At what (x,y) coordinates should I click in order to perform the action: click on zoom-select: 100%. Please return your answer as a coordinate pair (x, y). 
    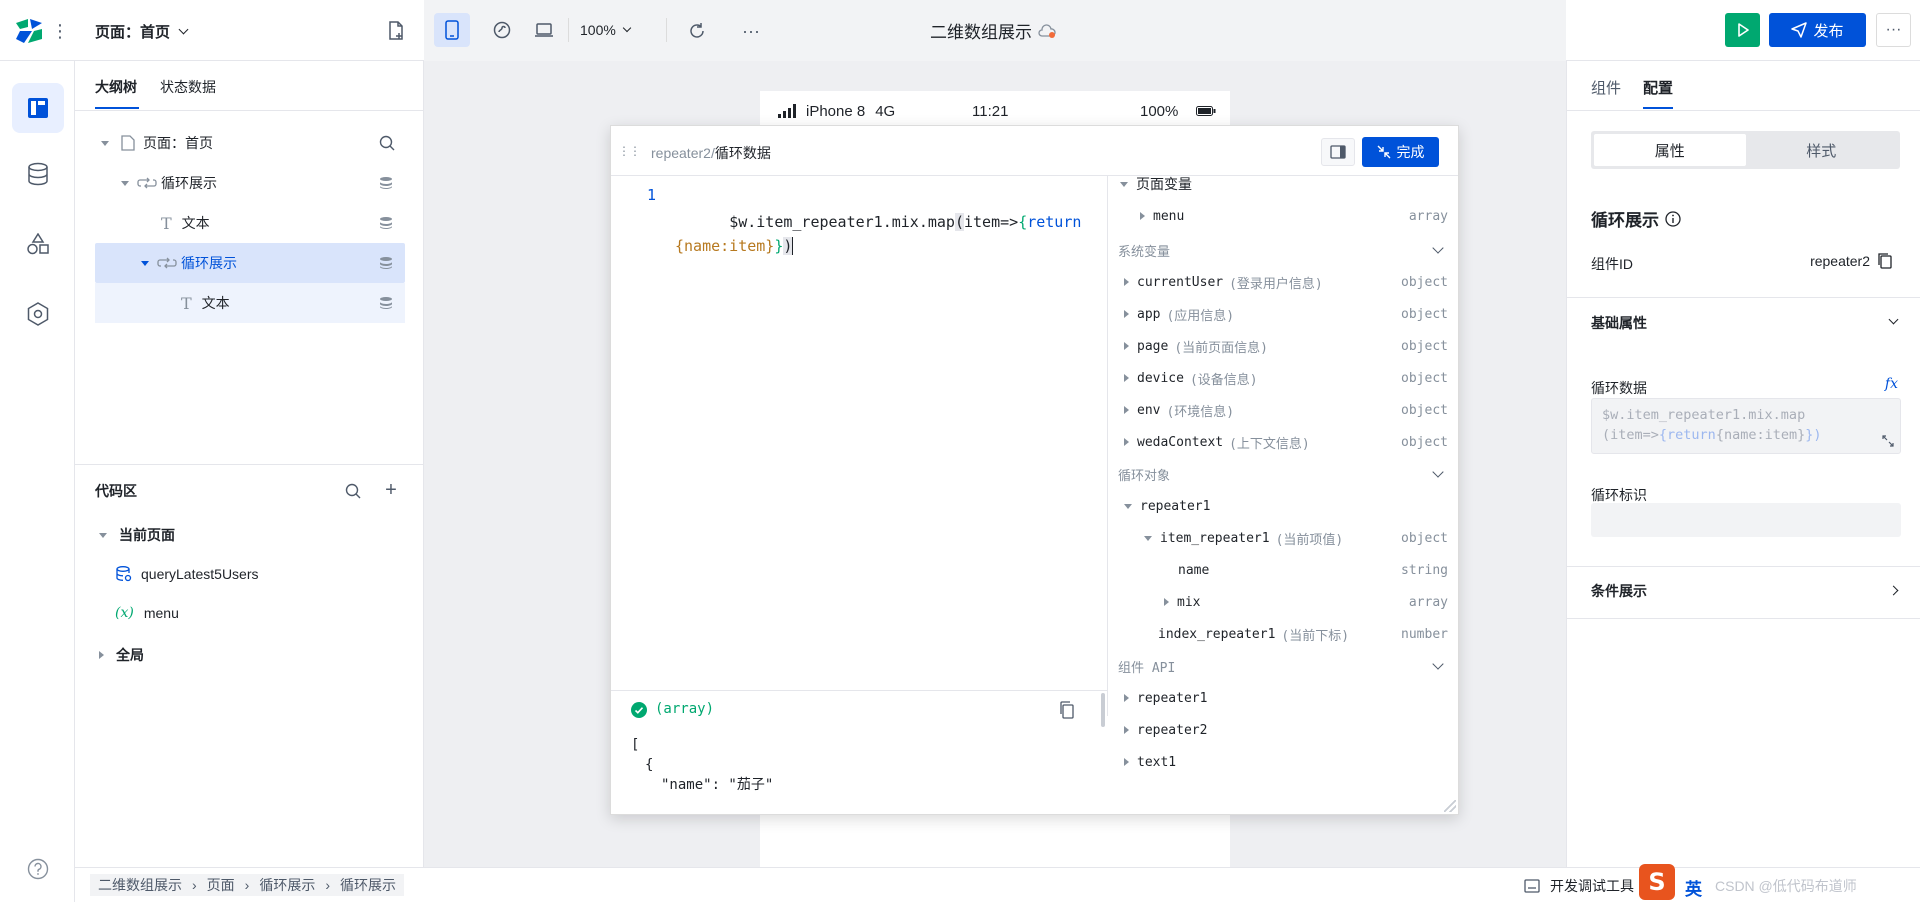
    Looking at the image, I should click on (606, 30).